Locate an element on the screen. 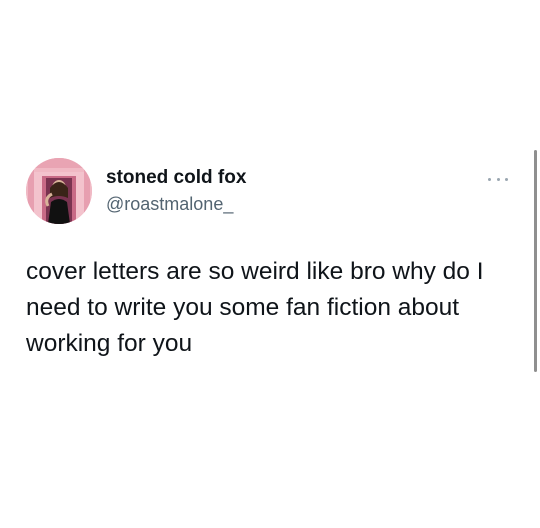 The width and height of the screenshot is (540, 528). profile-photo-icon is located at coordinates (59, 191).